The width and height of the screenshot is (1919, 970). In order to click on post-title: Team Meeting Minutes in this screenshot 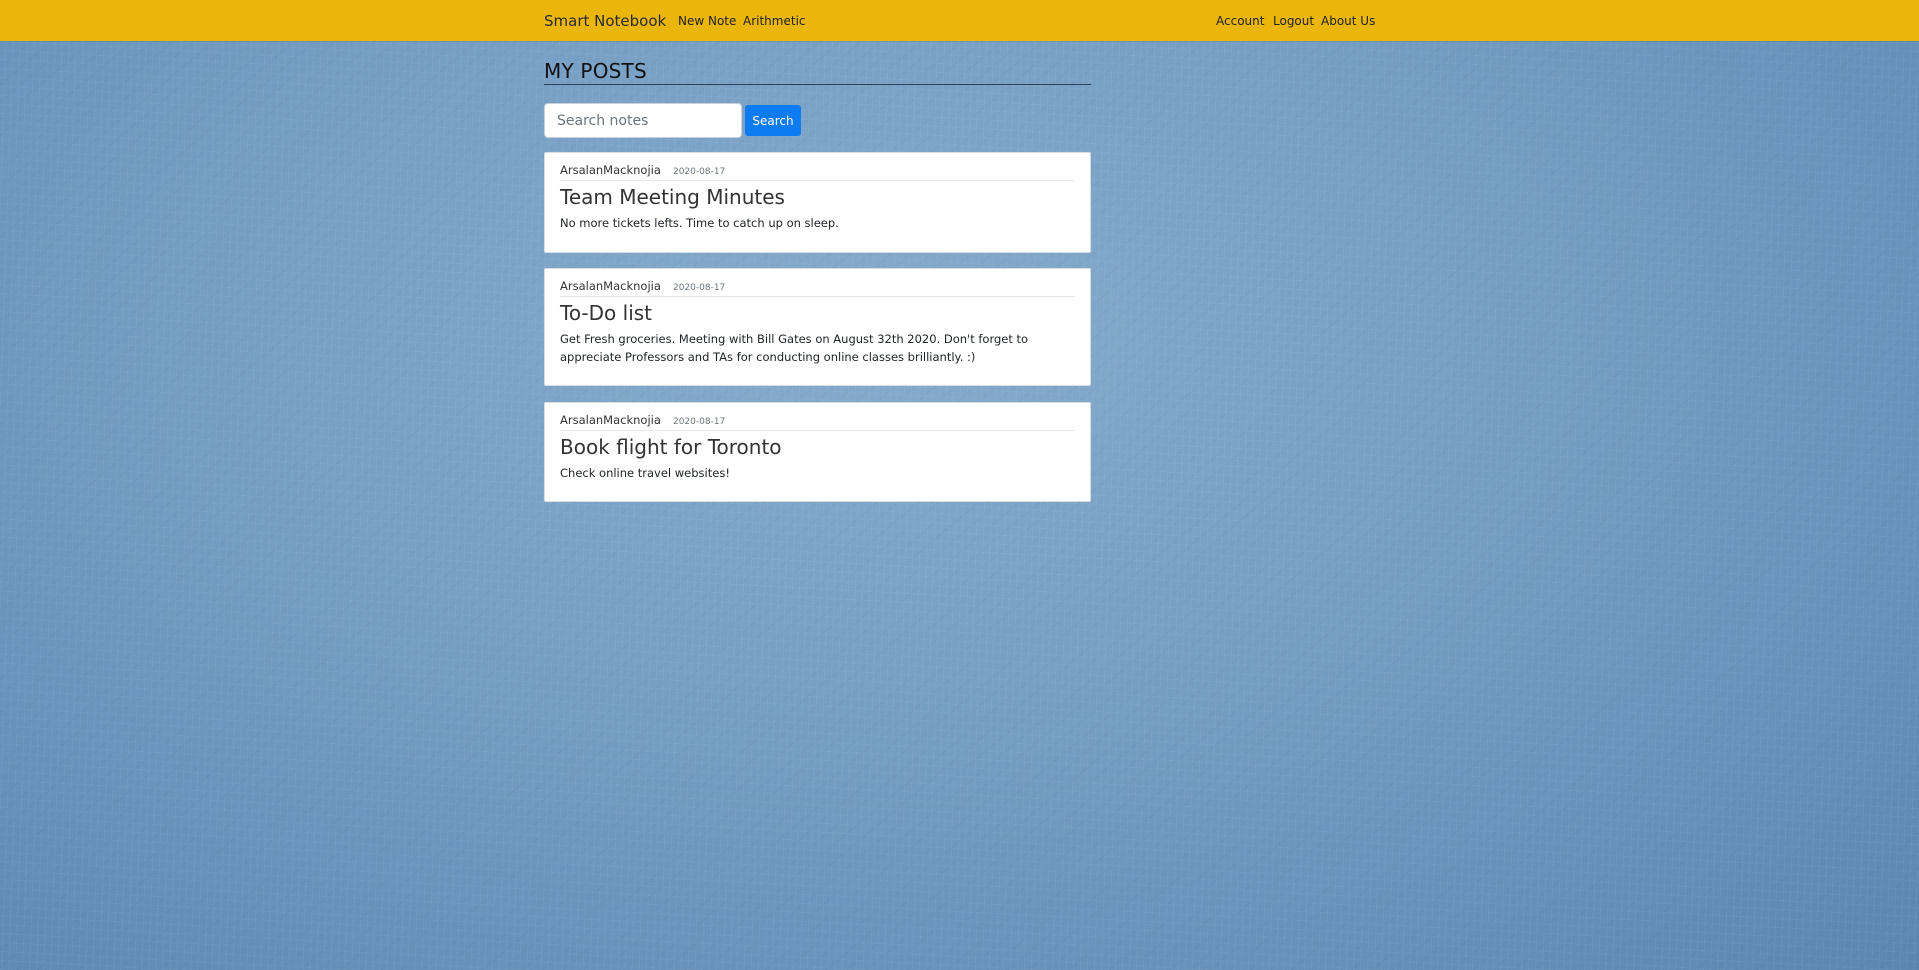, I will do `click(817, 197)`.